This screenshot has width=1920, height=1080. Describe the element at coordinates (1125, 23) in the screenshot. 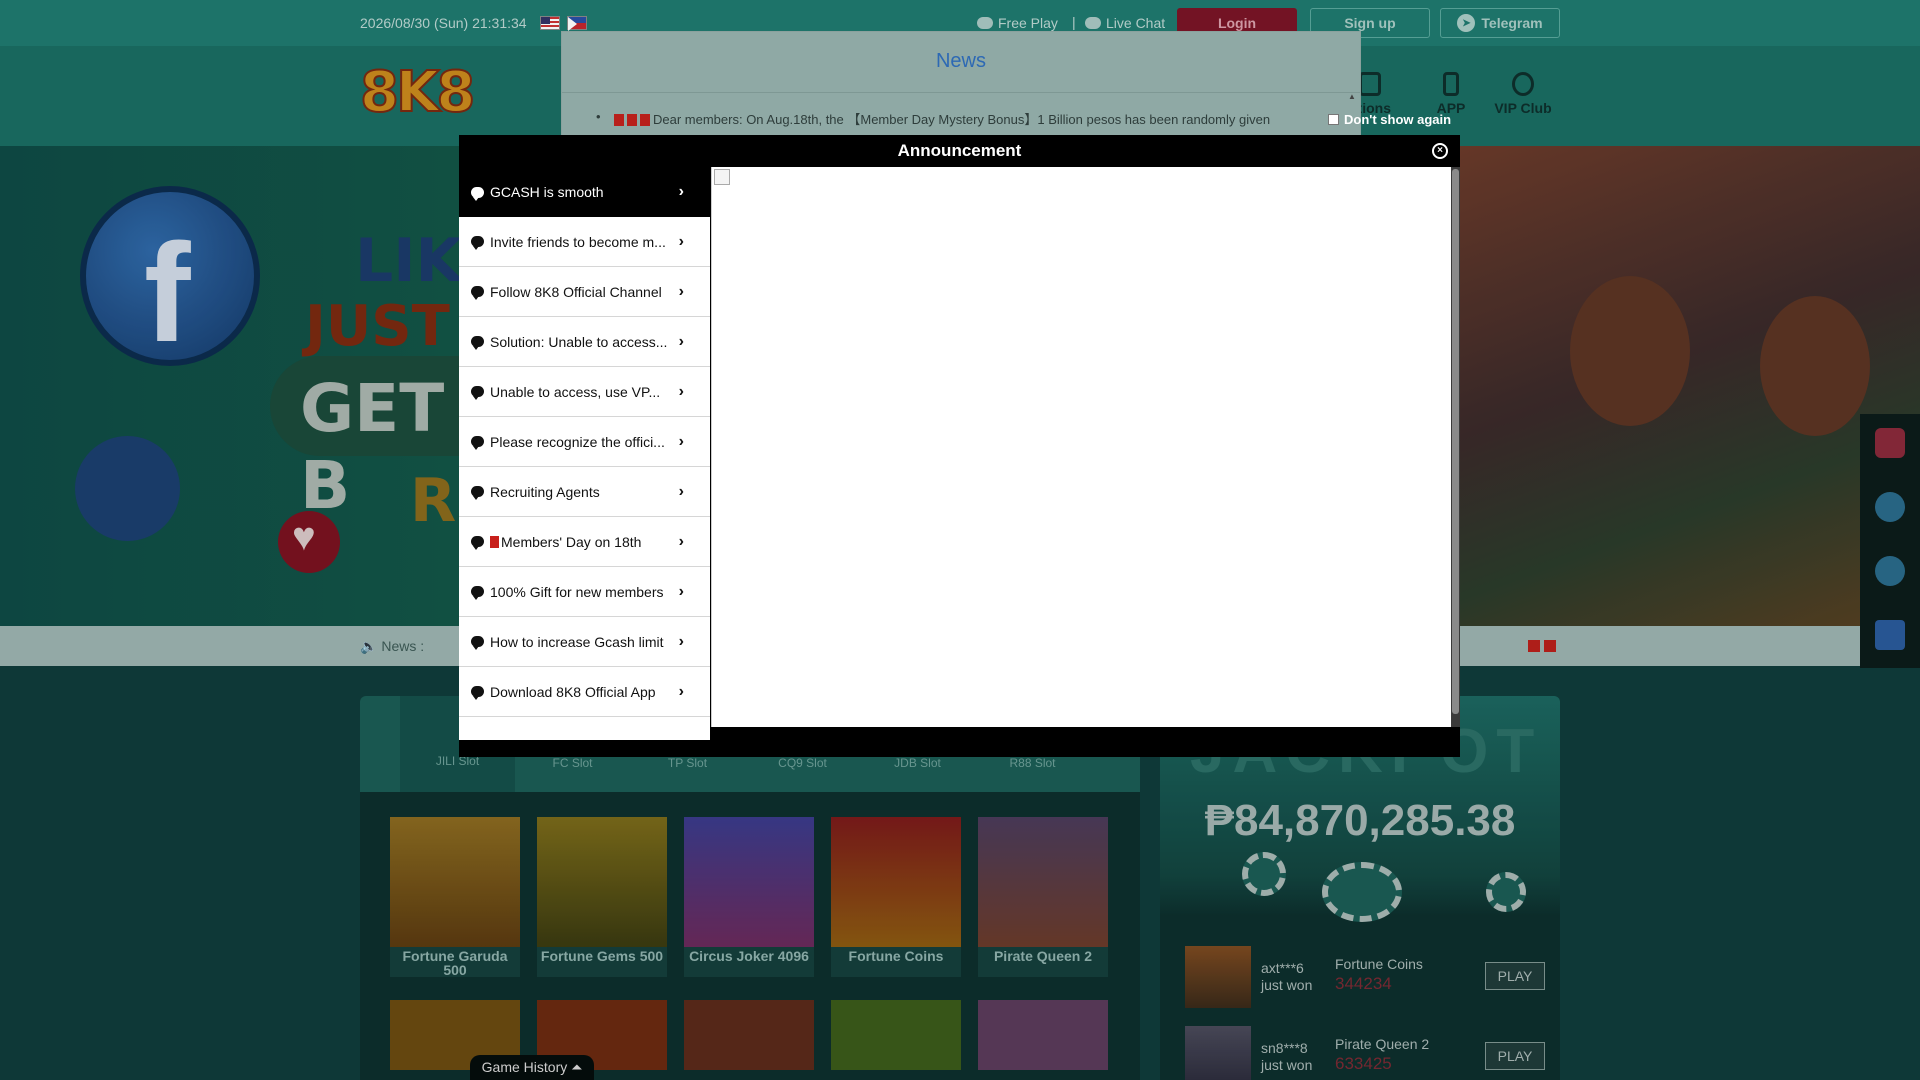

I see `live-chat-link: Live Chat` at that location.